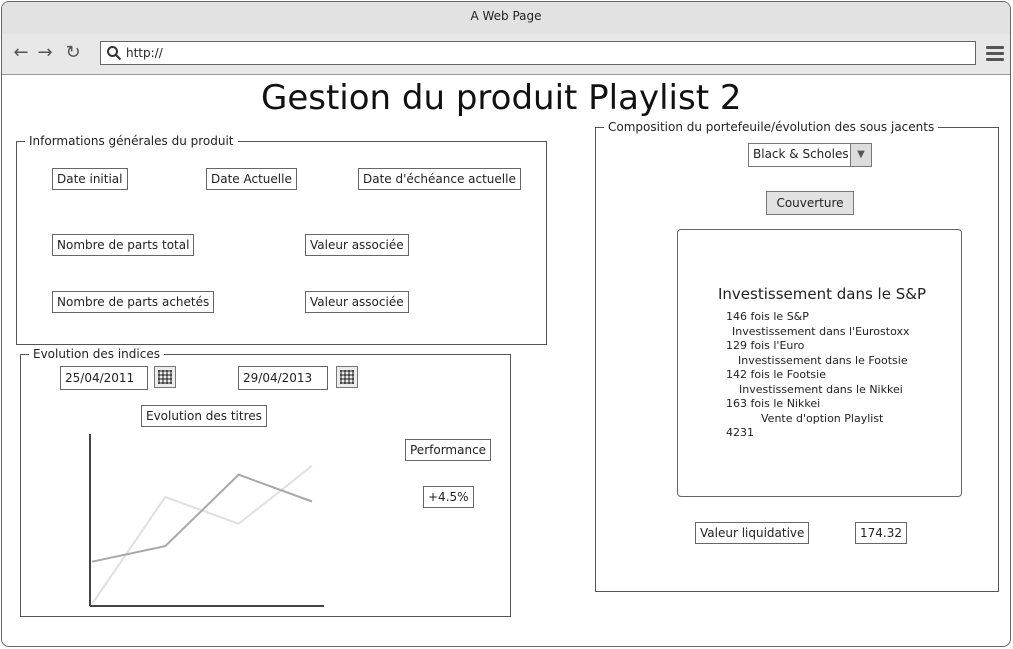 Image resolution: width=1013 pixels, height=649 pixels. Describe the element at coordinates (96, 354) in the screenshot. I see `evolution-legend: Evolution des indices` at that location.